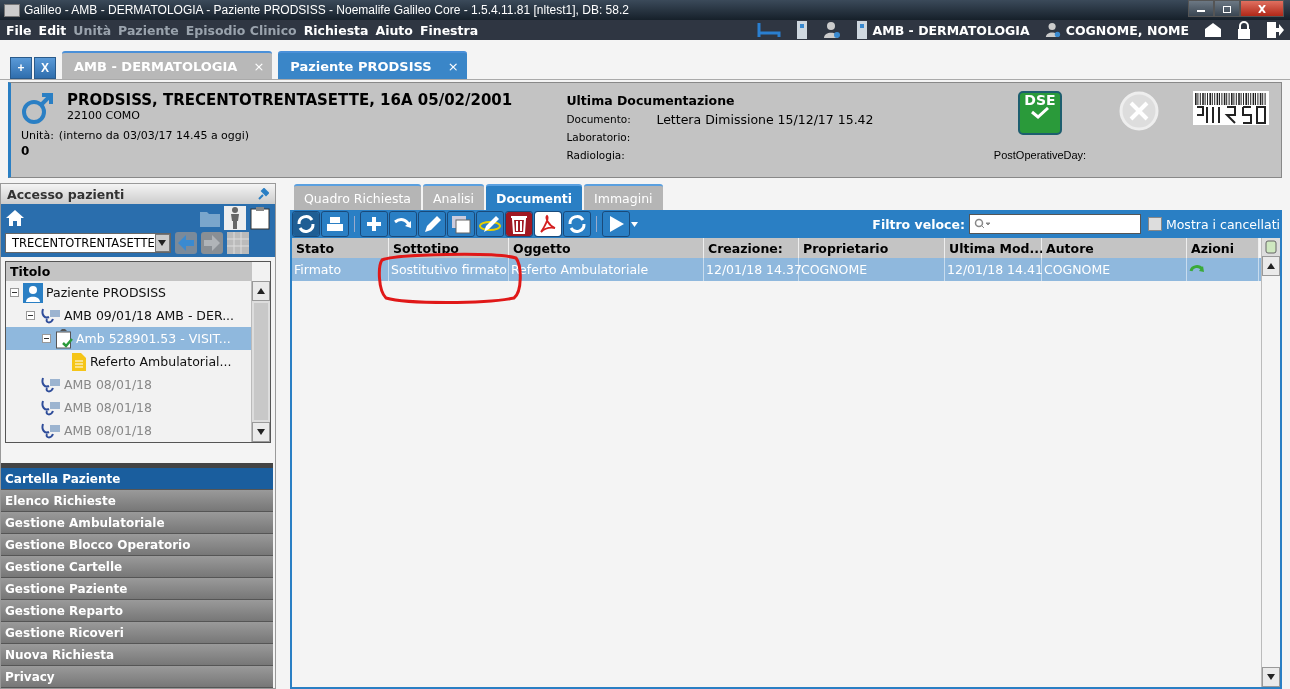 The image size is (1290, 689). What do you see at coordinates (993, 269) in the screenshot?
I see `table-cell: 12/01/18 14.41` at bounding box center [993, 269].